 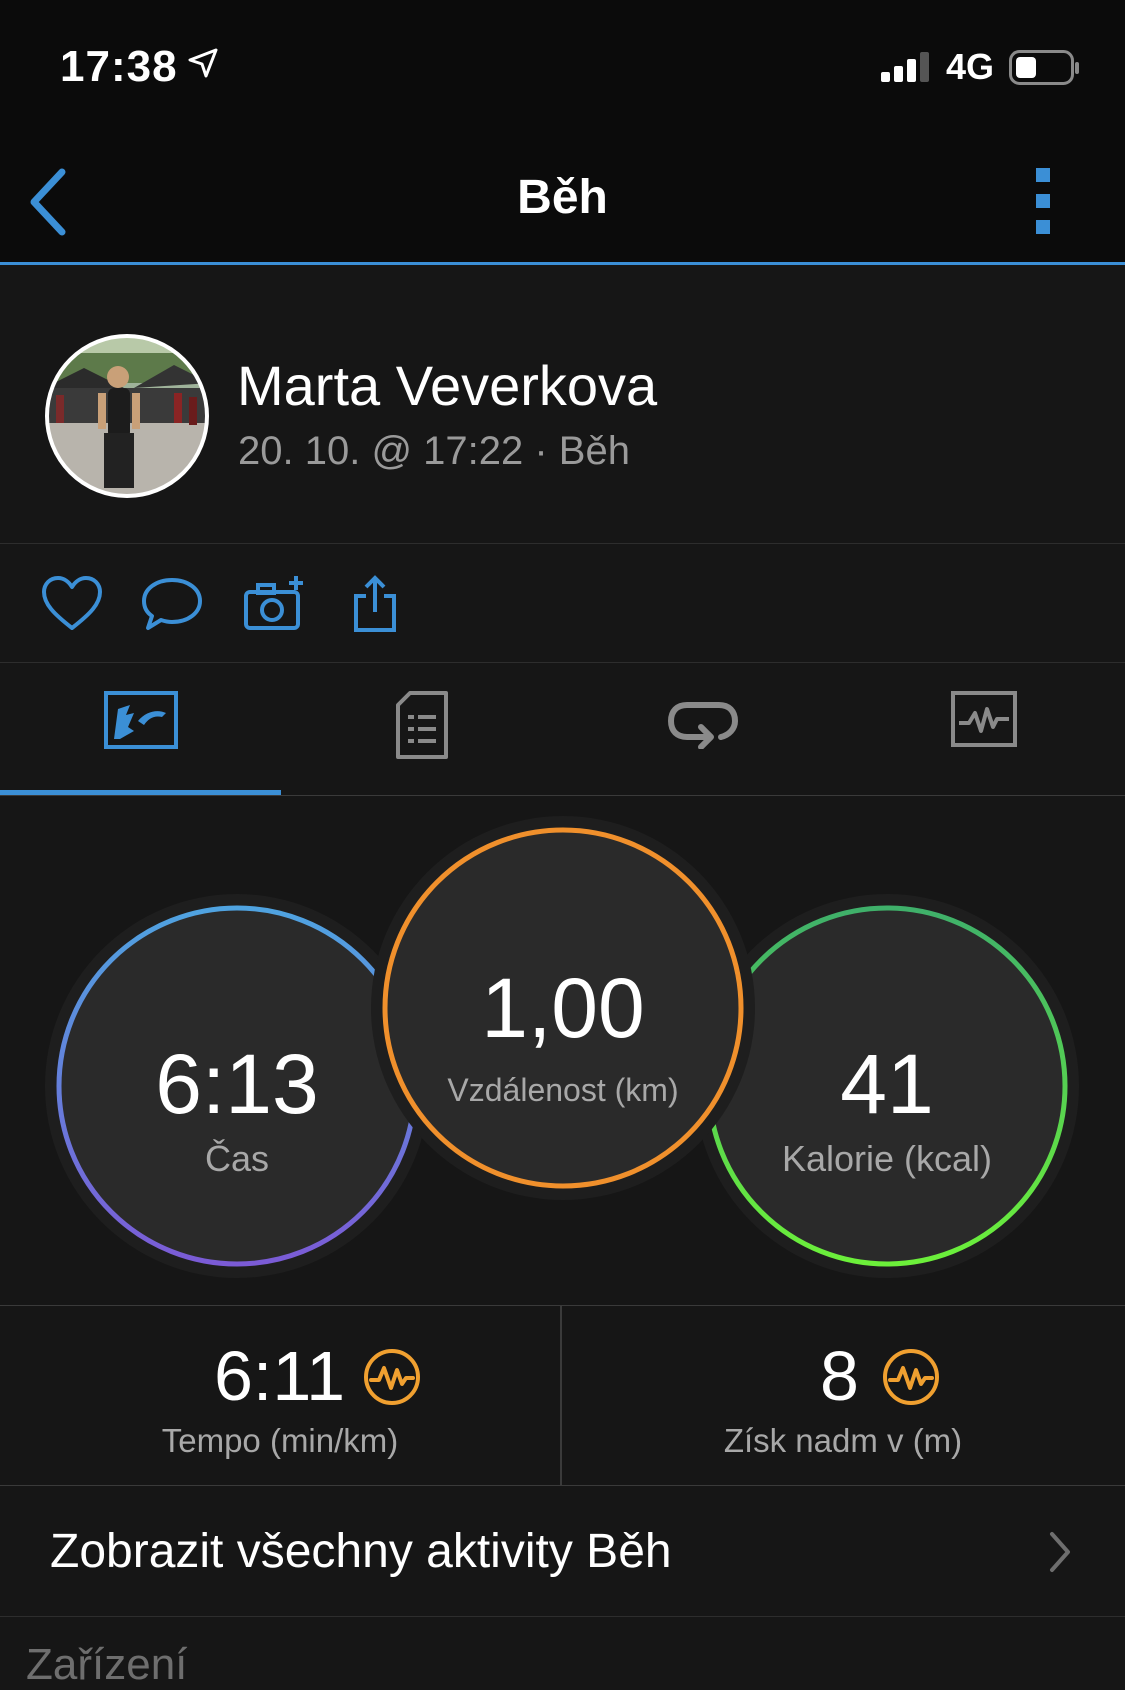 What do you see at coordinates (563, 1008) in the screenshot?
I see `distance-value: 1,00` at bounding box center [563, 1008].